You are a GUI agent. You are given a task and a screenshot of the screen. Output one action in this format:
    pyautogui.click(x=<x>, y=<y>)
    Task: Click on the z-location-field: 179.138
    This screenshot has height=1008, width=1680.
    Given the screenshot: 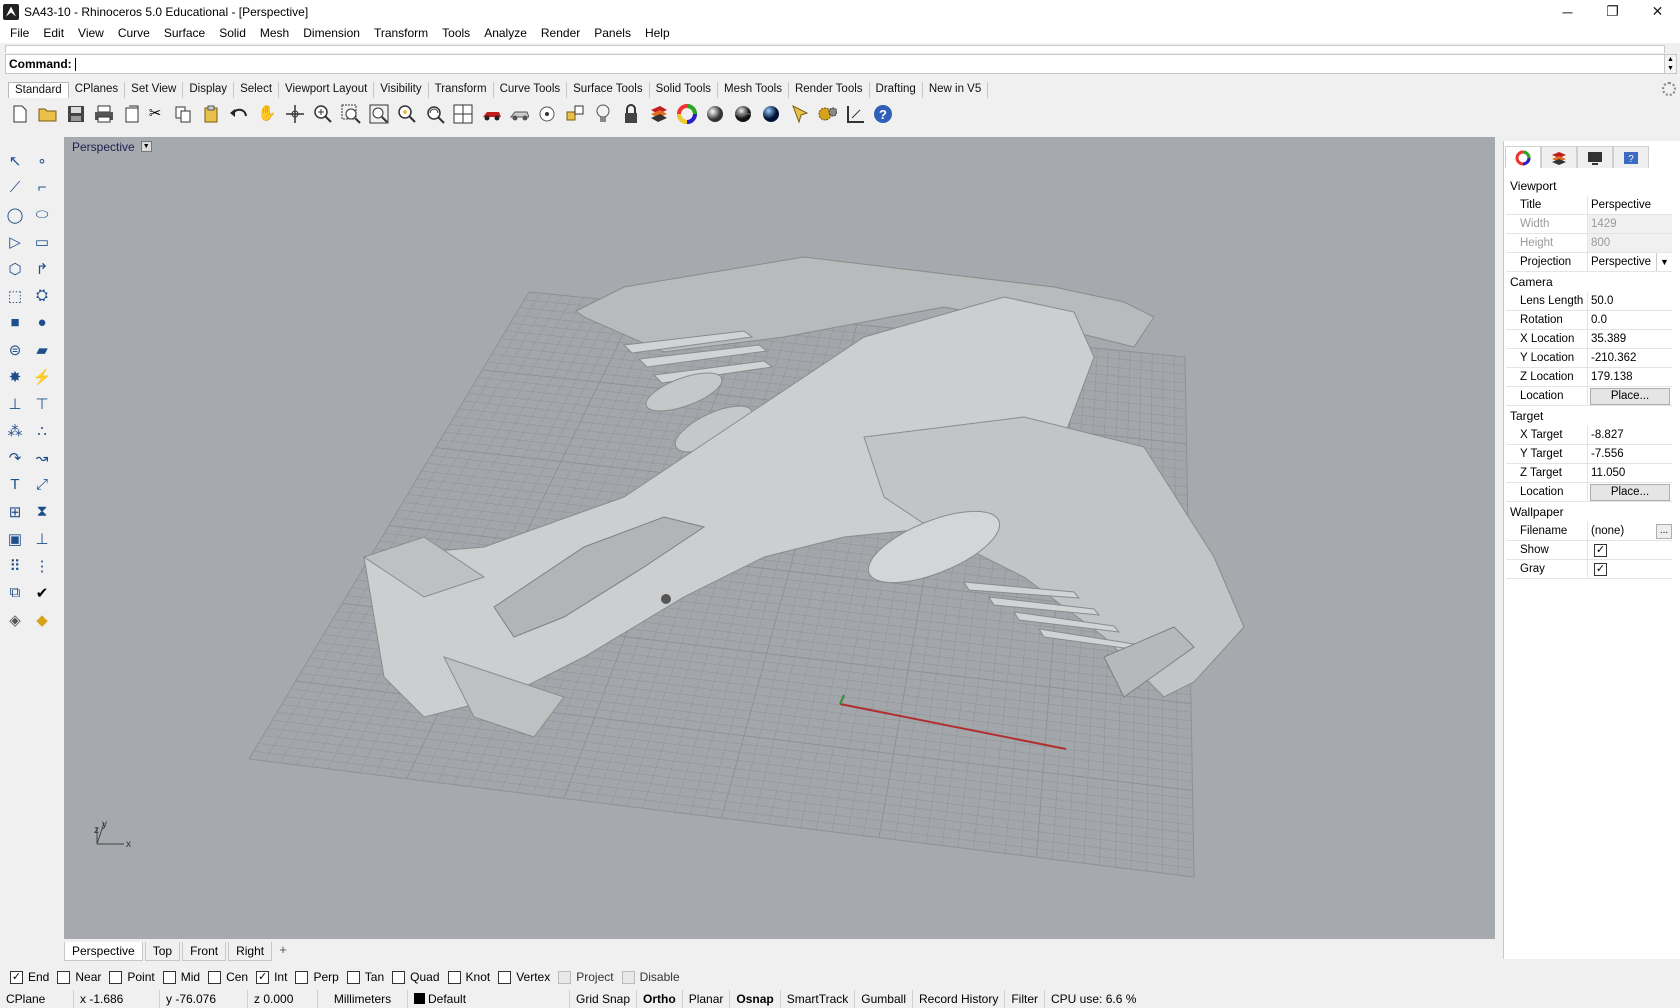 What is the action you would take?
    pyautogui.click(x=1630, y=377)
    